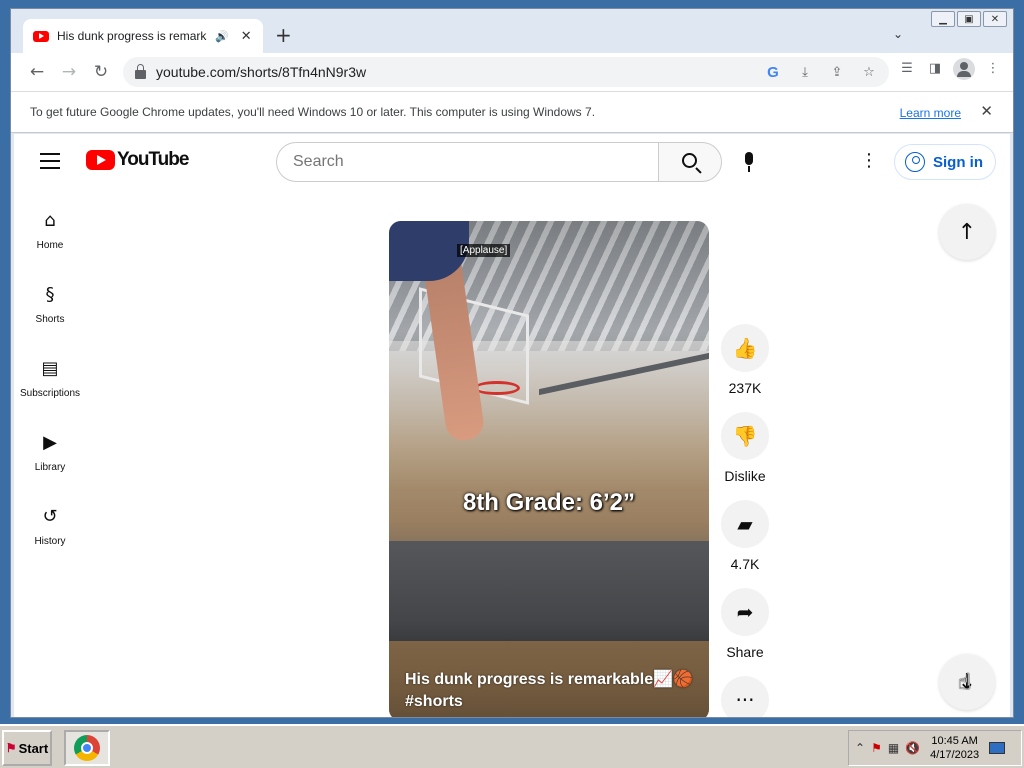 This screenshot has width=1024, height=768. What do you see at coordinates (50, 457) in the screenshot?
I see `sidebar-item-library: ▶ Library` at bounding box center [50, 457].